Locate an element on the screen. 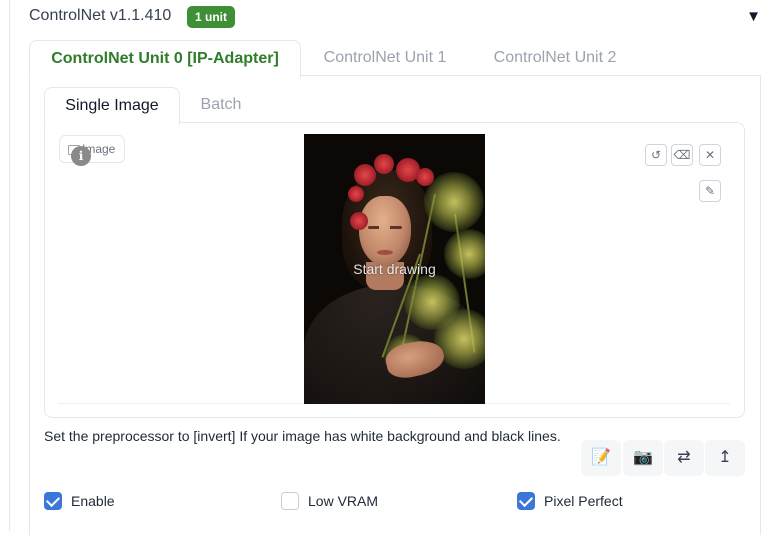 This screenshot has height=535, width=768. pixel-perfect-checkbox is located at coordinates (526, 501).